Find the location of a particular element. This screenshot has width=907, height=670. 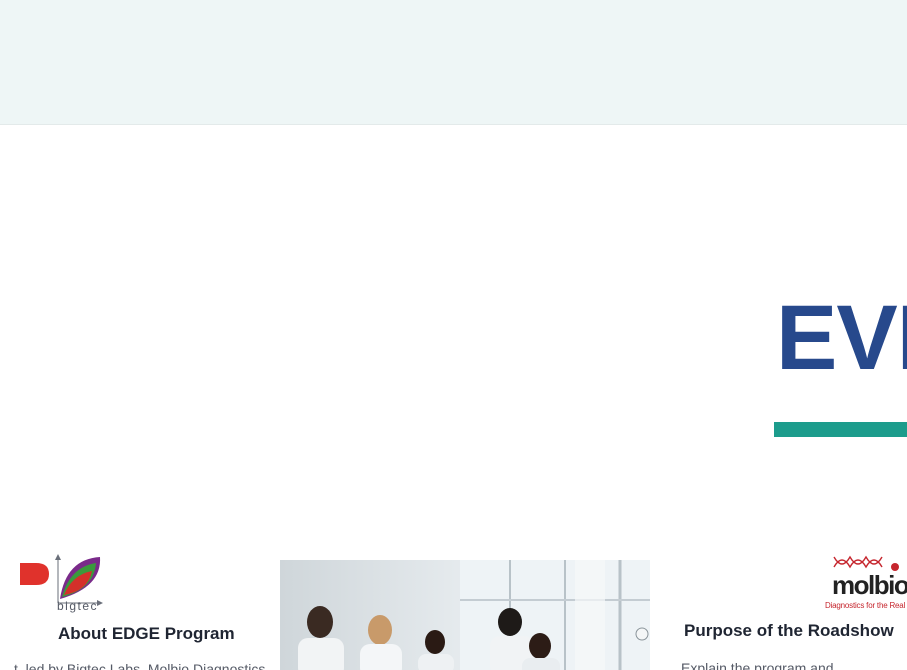

hero-underline-divider is located at coordinates (840, 429).